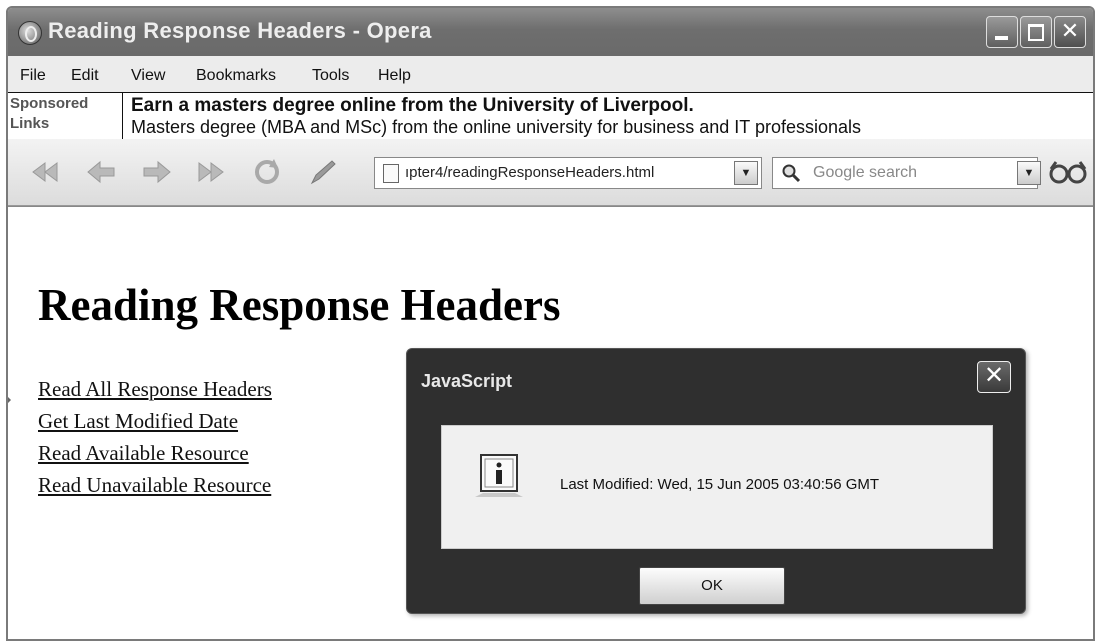 This screenshot has width=1097, height=643. I want to click on menu-bar: File Edit View Bookmarks Tools Help, so click(550, 74).